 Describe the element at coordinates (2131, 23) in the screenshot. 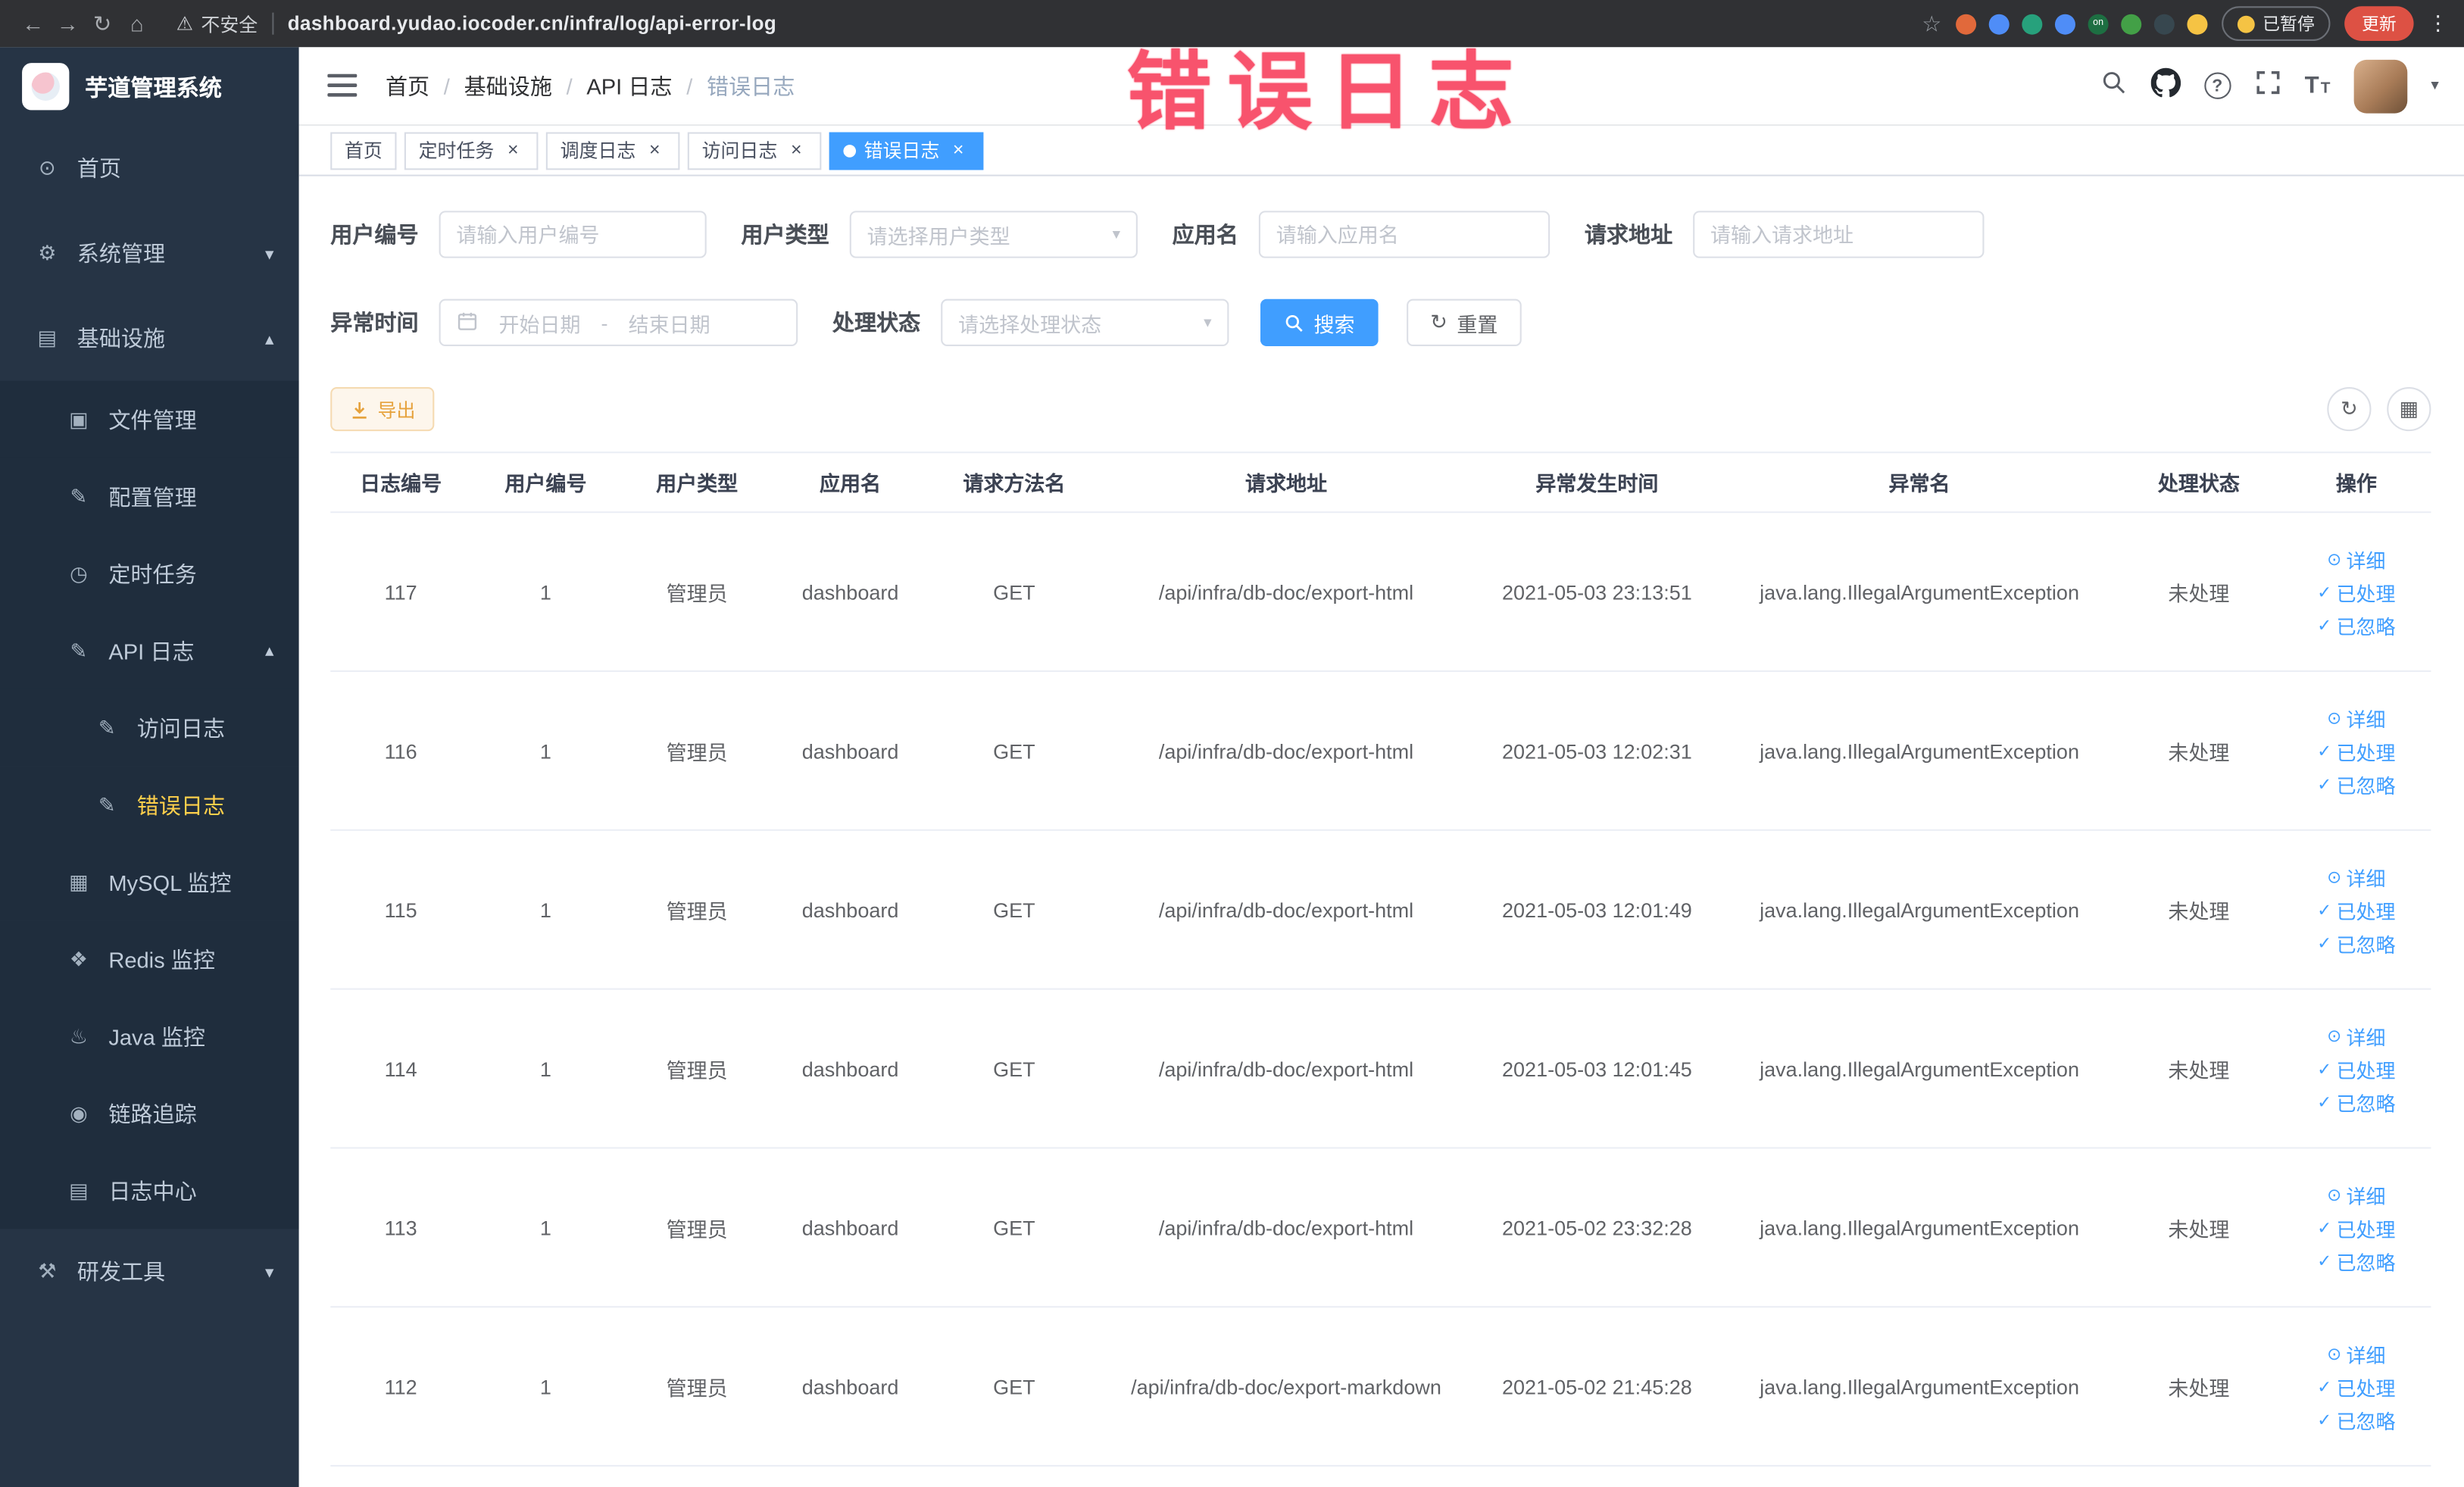

I see `extension-icon-sprout` at that location.